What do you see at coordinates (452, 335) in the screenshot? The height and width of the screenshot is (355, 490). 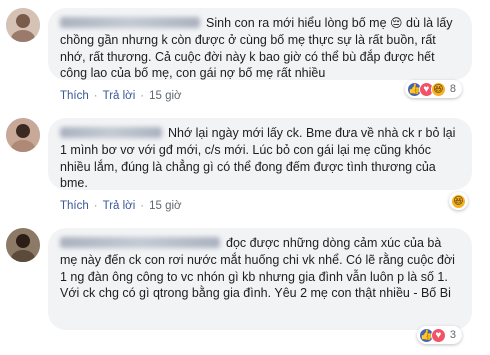 I see `reaction-count: 3` at bounding box center [452, 335].